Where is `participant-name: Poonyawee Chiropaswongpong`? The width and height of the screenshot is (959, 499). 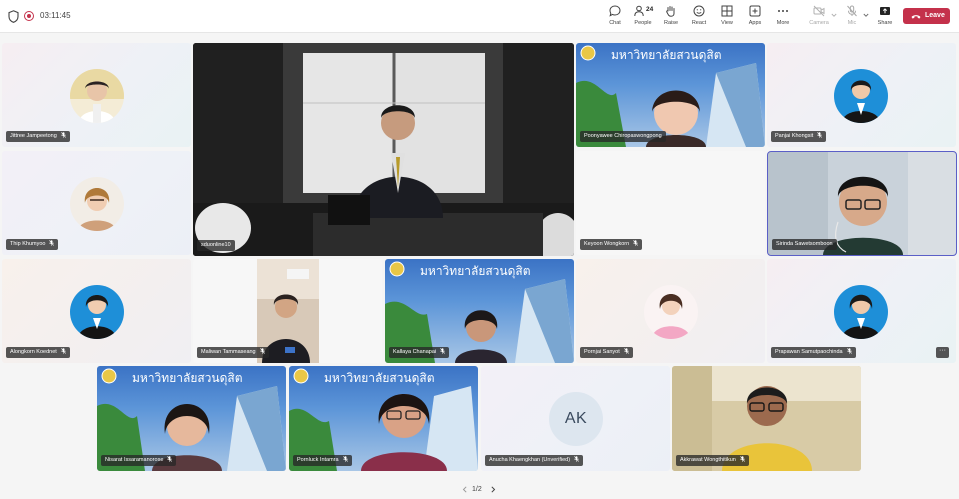 participant-name: Poonyawee Chiropaswongpong is located at coordinates (623, 136).